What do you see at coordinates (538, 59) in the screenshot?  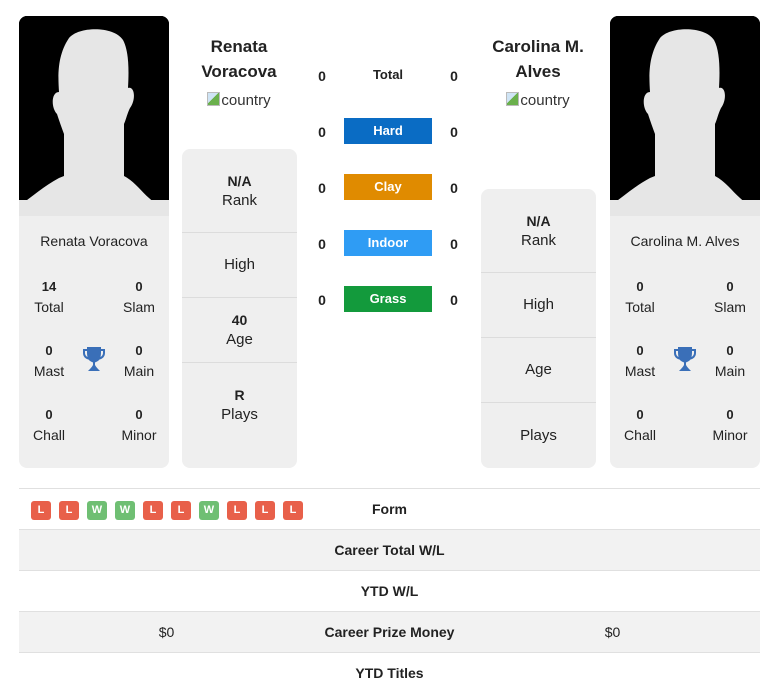 I see `player-heading-right: Carolina M. Alves` at bounding box center [538, 59].